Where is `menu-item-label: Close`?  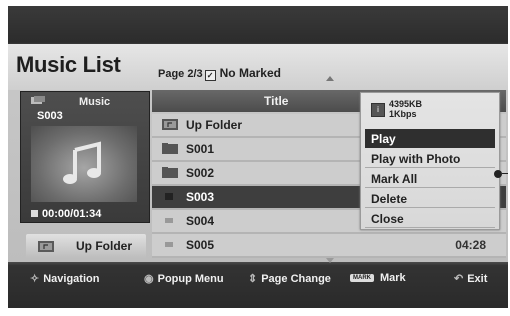
menu-item-label: Close is located at coordinates (387, 219).